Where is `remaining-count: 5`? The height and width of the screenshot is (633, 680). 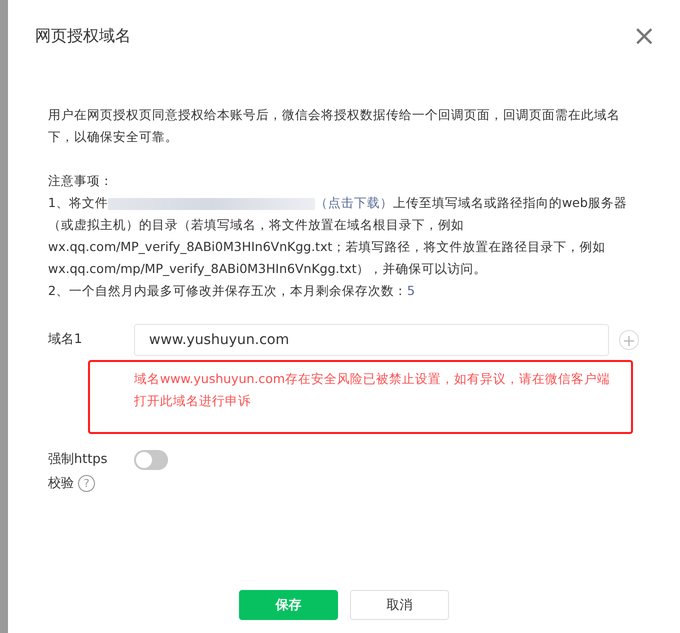
remaining-count: 5 is located at coordinates (410, 290).